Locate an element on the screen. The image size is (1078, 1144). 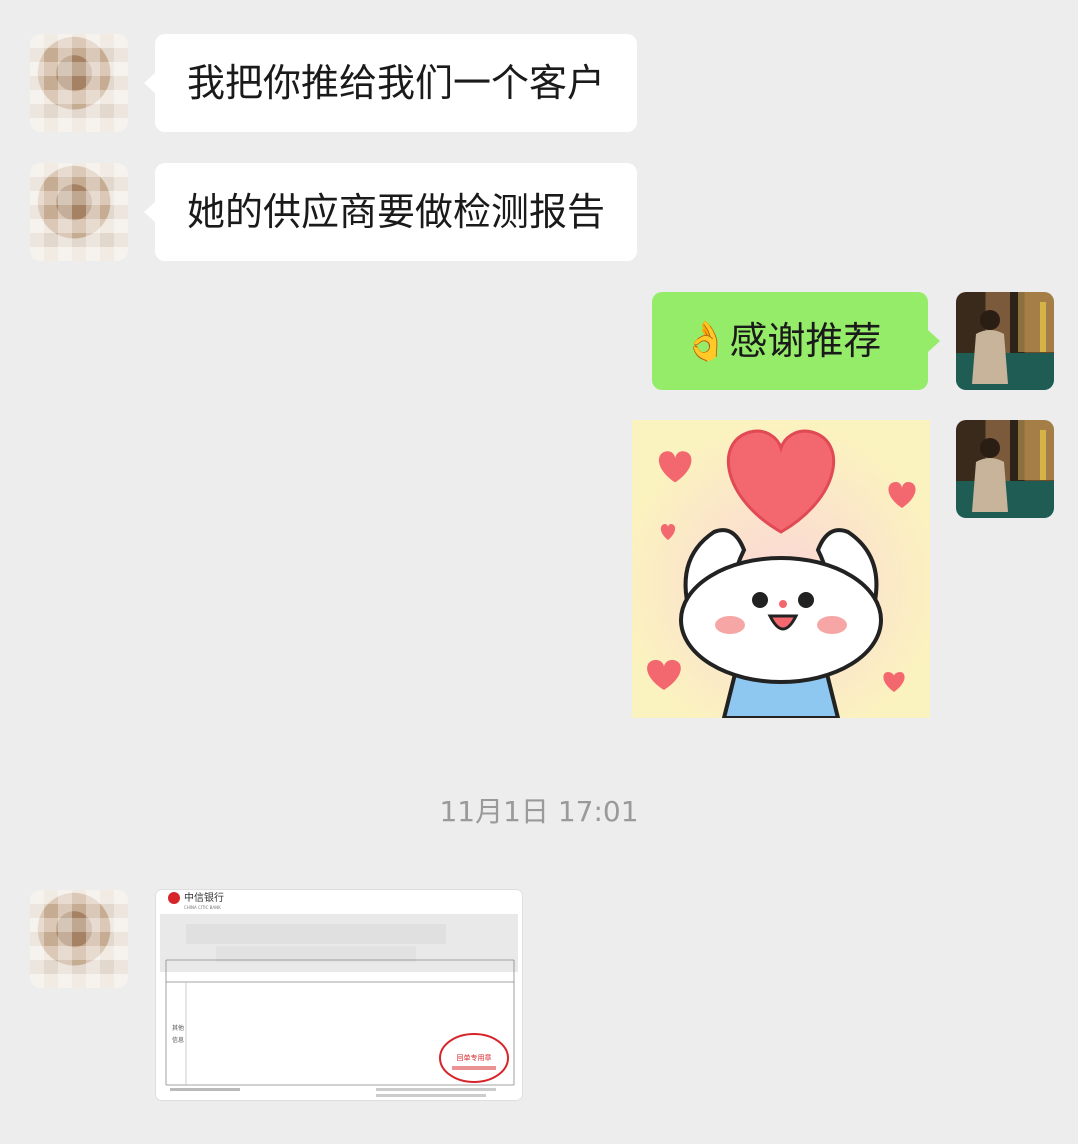
receipt-document: 中信银行 CHINA CITIC BANK 其他 信息 回单专用章 is located at coordinates (339, 995).